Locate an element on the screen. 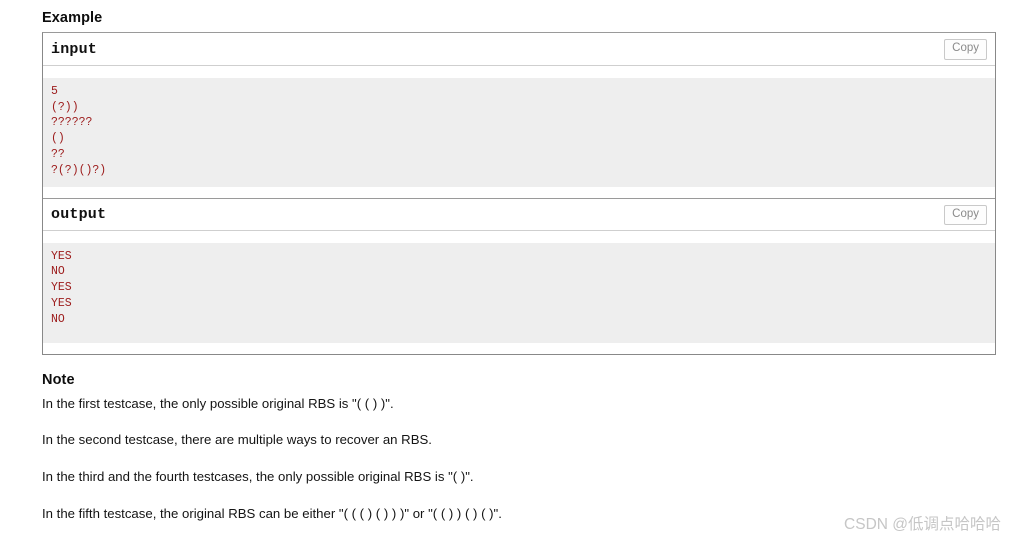  output-title-bar: output Copy is located at coordinates (519, 215).